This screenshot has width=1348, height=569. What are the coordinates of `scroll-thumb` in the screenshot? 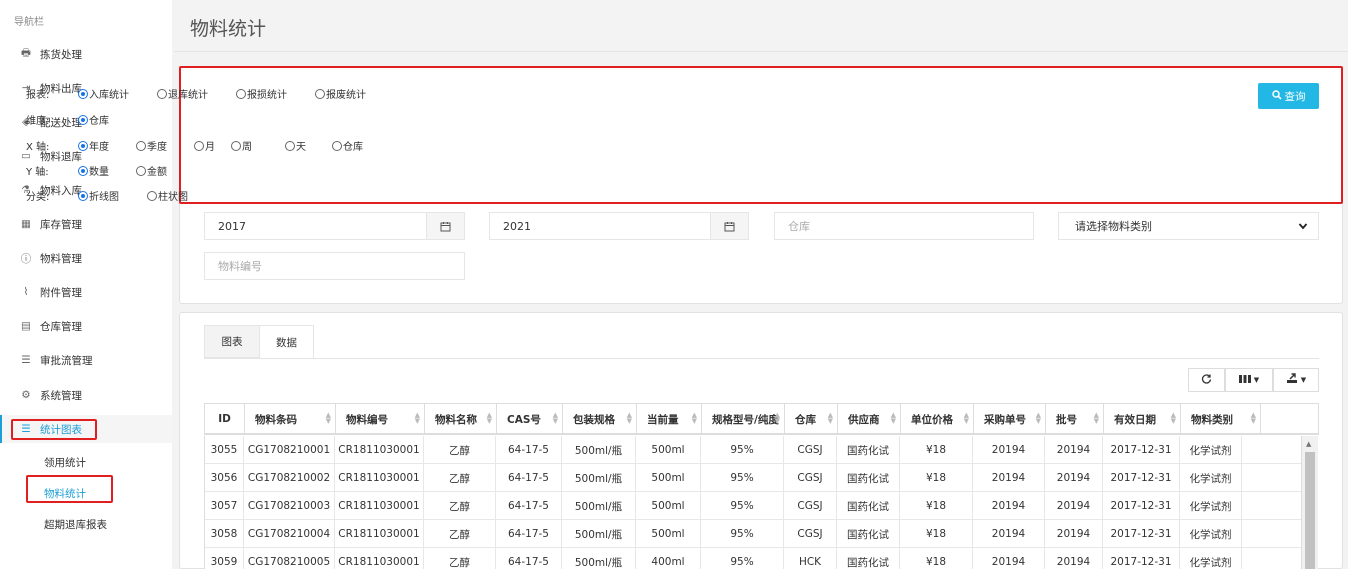 It's located at (1310, 510).